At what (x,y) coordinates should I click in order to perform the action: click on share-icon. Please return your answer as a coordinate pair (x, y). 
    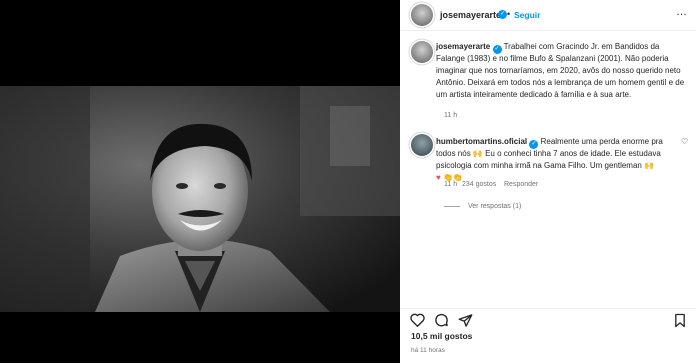
    Looking at the image, I should click on (465, 322).